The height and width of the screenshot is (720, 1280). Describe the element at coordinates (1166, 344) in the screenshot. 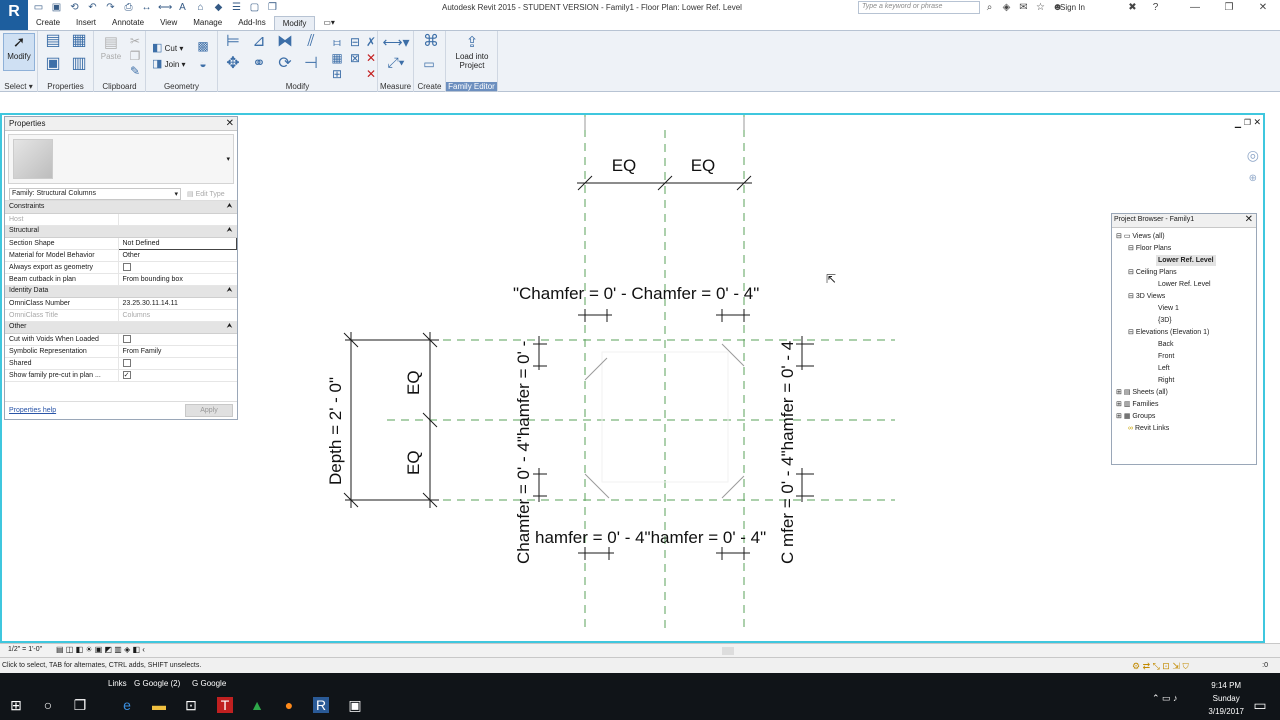

I see `tree-elevation-back: Back` at that location.